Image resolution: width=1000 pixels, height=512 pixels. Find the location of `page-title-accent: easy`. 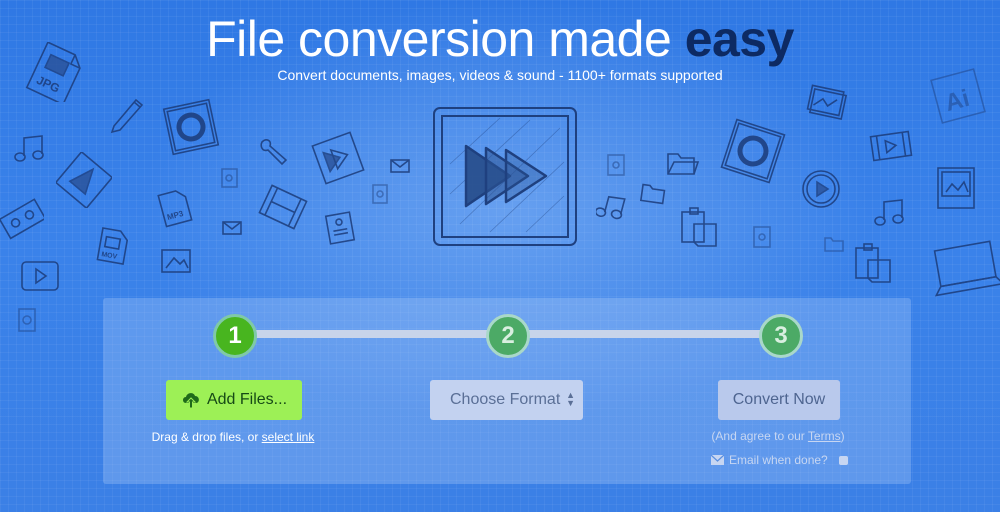

page-title-accent: easy is located at coordinates (739, 39).